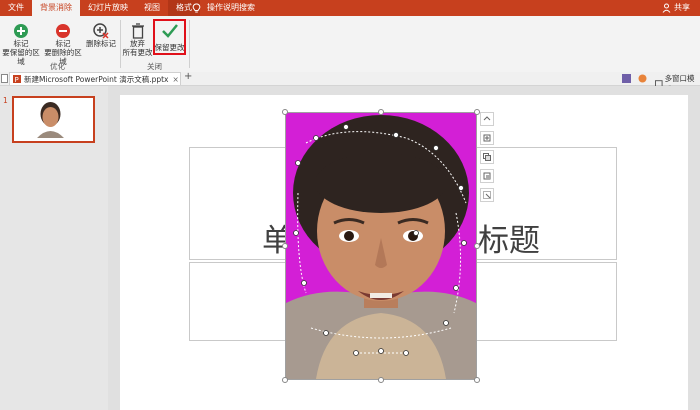 This screenshot has width=700, height=410. I want to click on tell-me-box: 操作说明搜索, so click(223, 8).